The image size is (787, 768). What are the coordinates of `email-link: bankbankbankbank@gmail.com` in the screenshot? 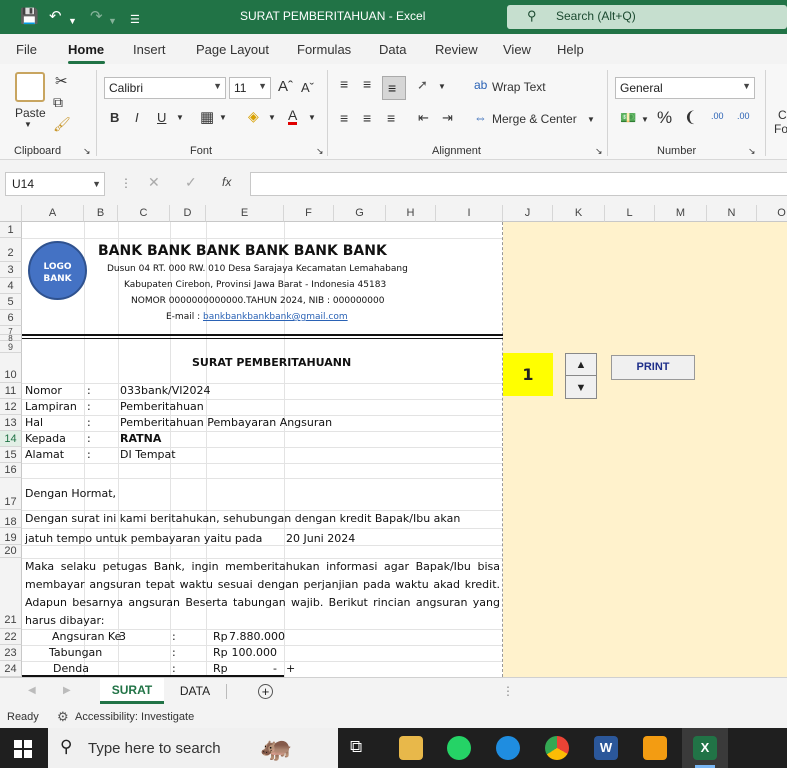 It's located at (275, 317).